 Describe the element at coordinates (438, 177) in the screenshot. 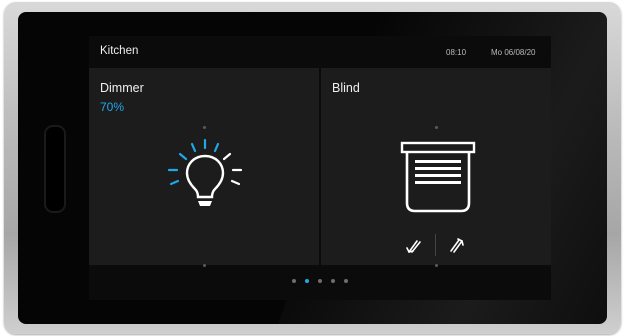

I see `blind-icon` at that location.